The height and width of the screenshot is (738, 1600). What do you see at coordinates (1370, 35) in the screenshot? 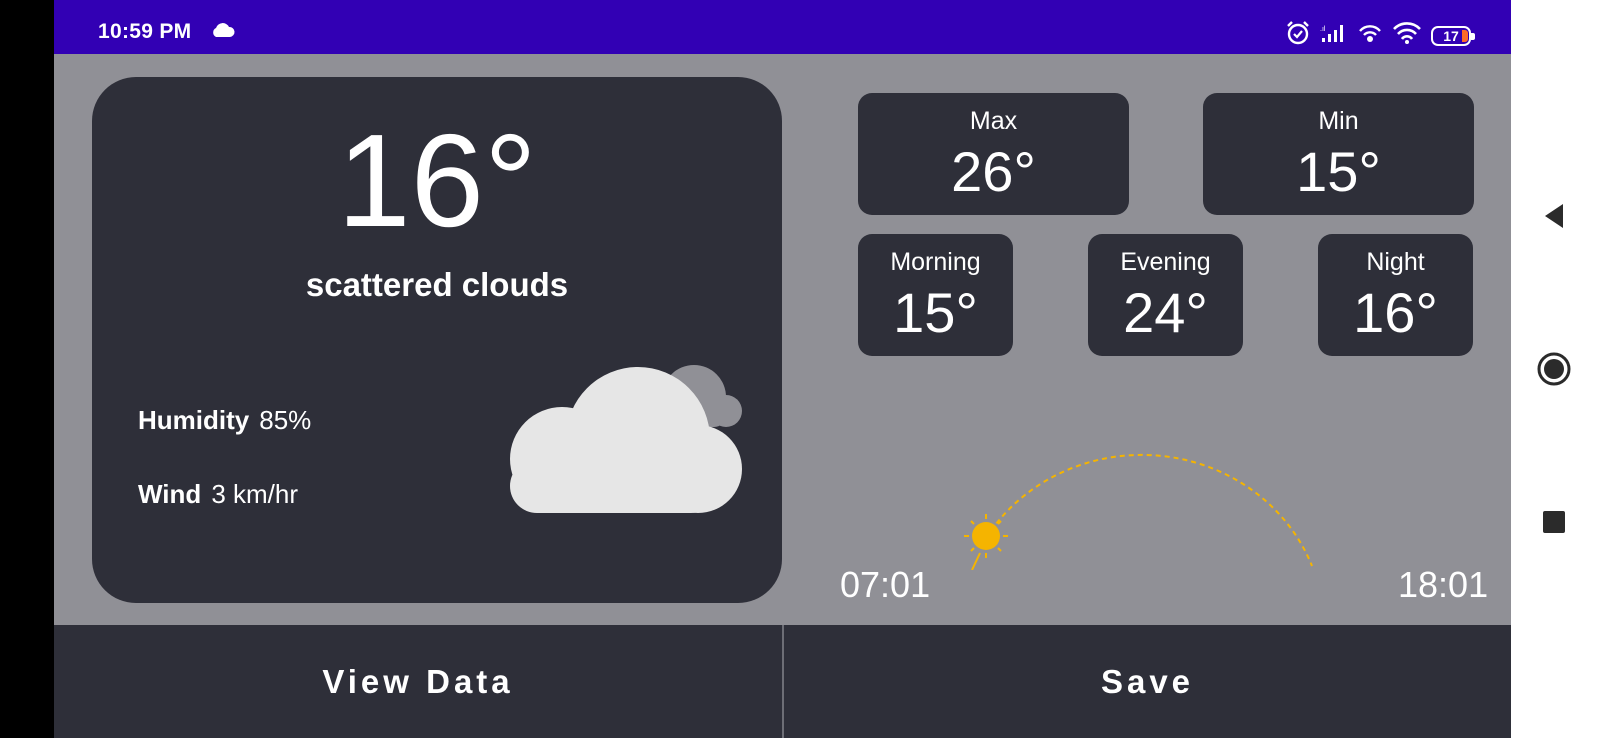
I see `hotspot-icon` at bounding box center [1370, 35].